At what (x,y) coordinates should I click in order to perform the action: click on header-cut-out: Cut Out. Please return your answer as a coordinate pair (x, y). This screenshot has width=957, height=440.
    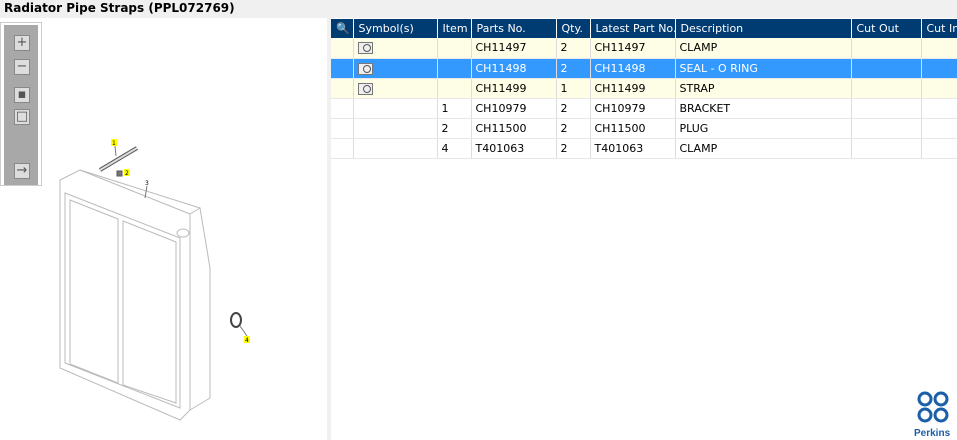
    Looking at the image, I should click on (886, 28).